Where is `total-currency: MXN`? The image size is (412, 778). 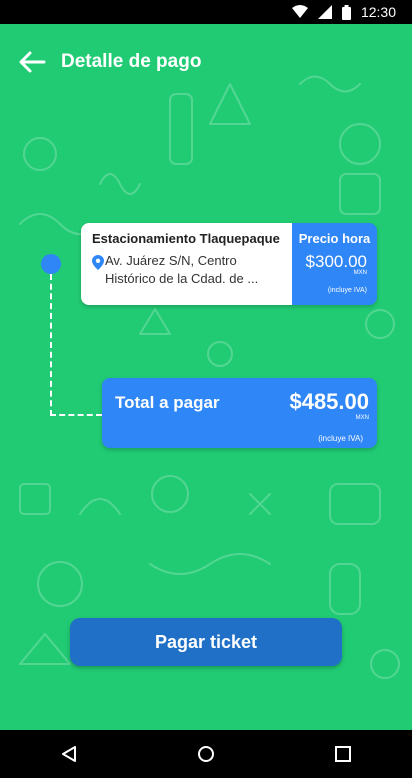
total-currency: MXN is located at coordinates (362, 418).